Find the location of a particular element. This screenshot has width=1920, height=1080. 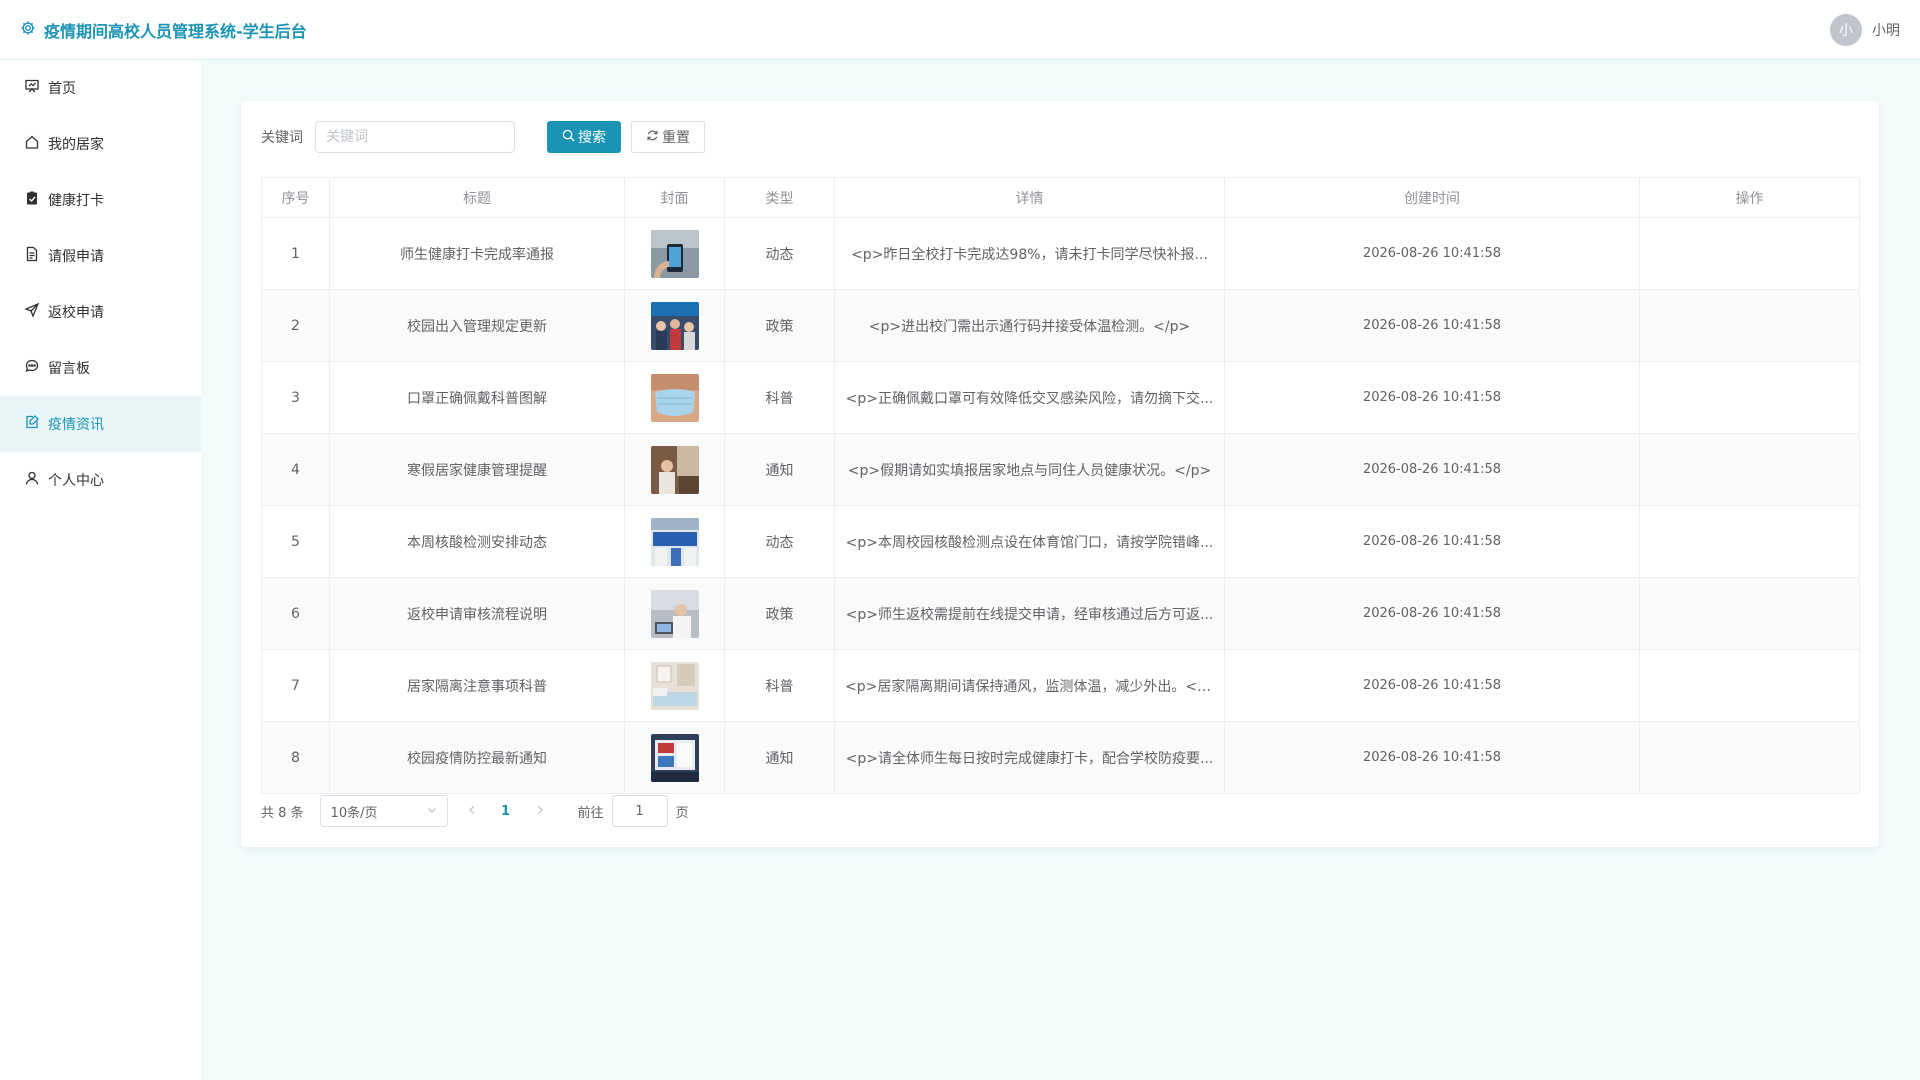

sidebar-item-label: 首页 is located at coordinates (62, 89).